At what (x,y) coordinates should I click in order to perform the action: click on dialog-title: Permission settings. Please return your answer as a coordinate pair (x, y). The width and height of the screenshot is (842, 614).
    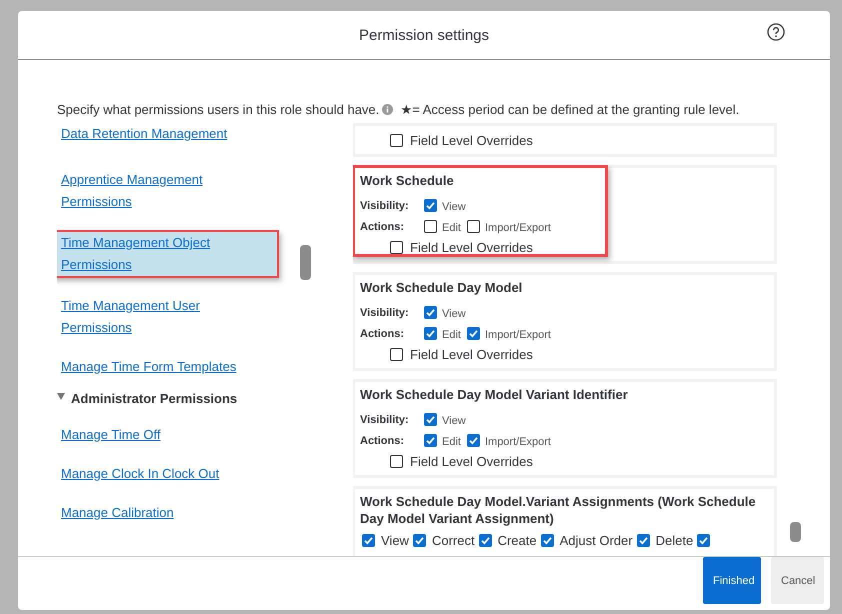
    Looking at the image, I should click on (424, 35).